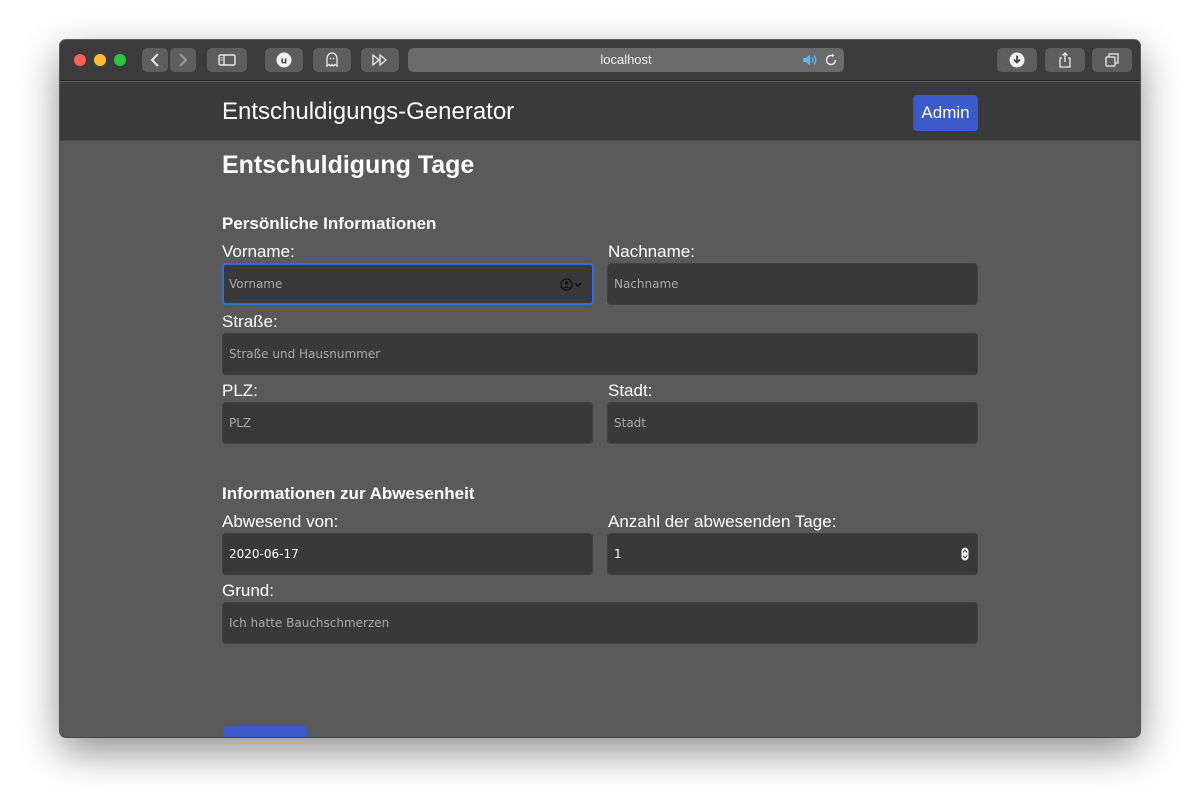  I want to click on back-button, so click(155, 60).